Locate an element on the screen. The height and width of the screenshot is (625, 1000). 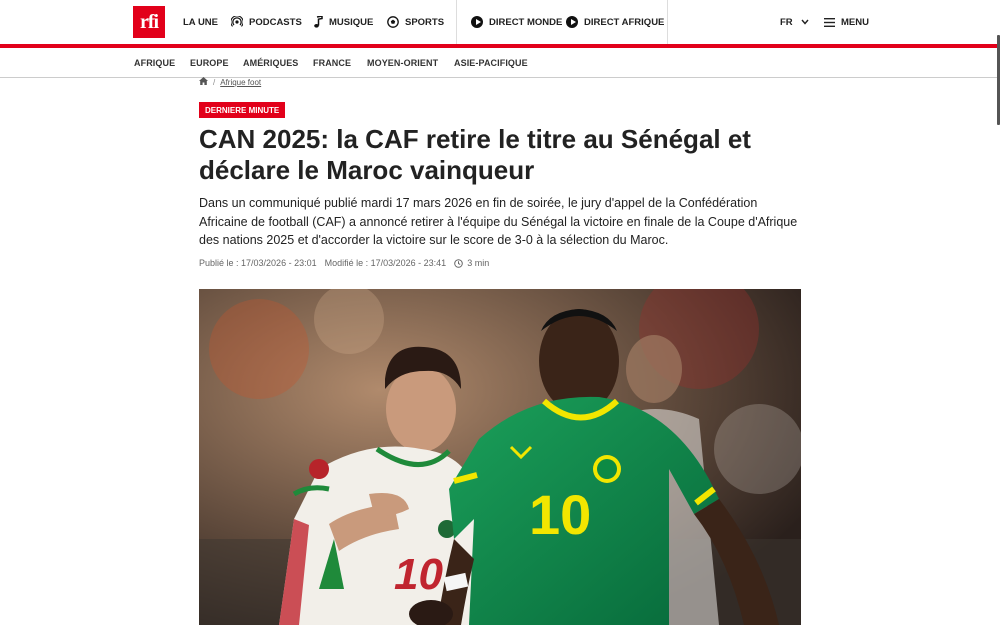
direct-afrique-label: DIRECT AFRIQUE is located at coordinates (624, 22).